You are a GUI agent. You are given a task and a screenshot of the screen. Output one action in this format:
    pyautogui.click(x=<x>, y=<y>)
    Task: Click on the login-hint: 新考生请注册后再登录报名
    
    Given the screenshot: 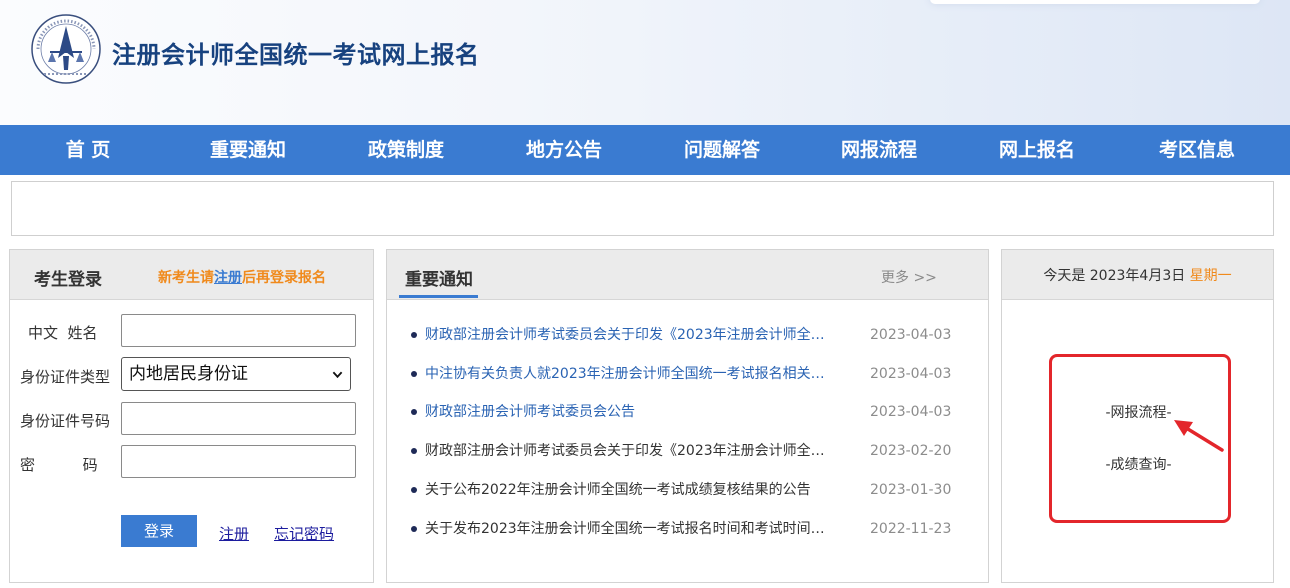 What is the action you would take?
    pyautogui.click(x=242, y=277)
    